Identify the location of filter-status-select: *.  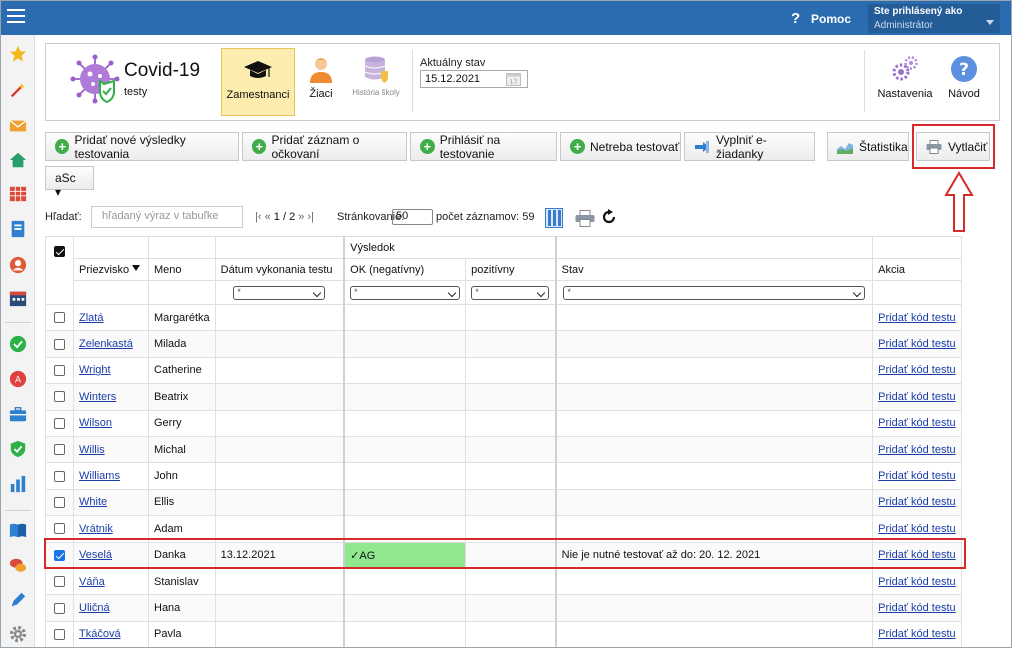
(714, 292).